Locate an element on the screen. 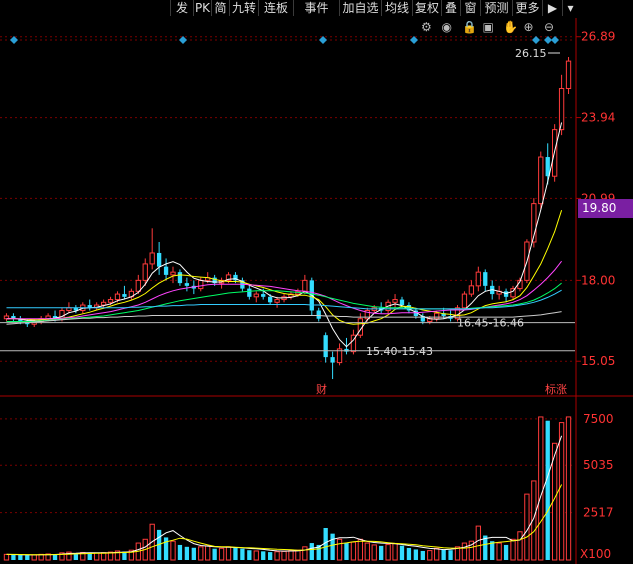 Image resolution: width=633 pixels, height=564 pixels. zoom-out-icon: ⊖ is located at coordinates (549, 27).